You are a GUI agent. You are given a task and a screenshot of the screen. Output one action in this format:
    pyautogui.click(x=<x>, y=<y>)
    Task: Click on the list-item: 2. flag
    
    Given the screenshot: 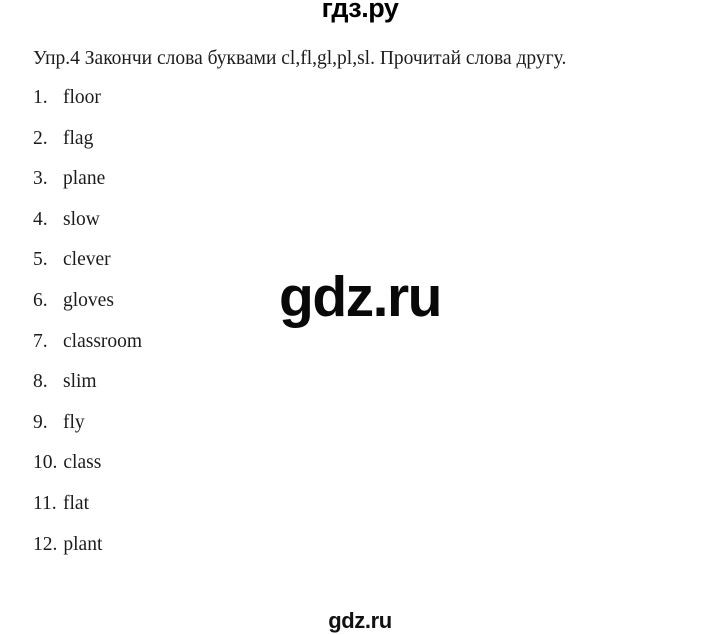 What is the action you would take?
    pyautogui.click(x=87, y=148)
    